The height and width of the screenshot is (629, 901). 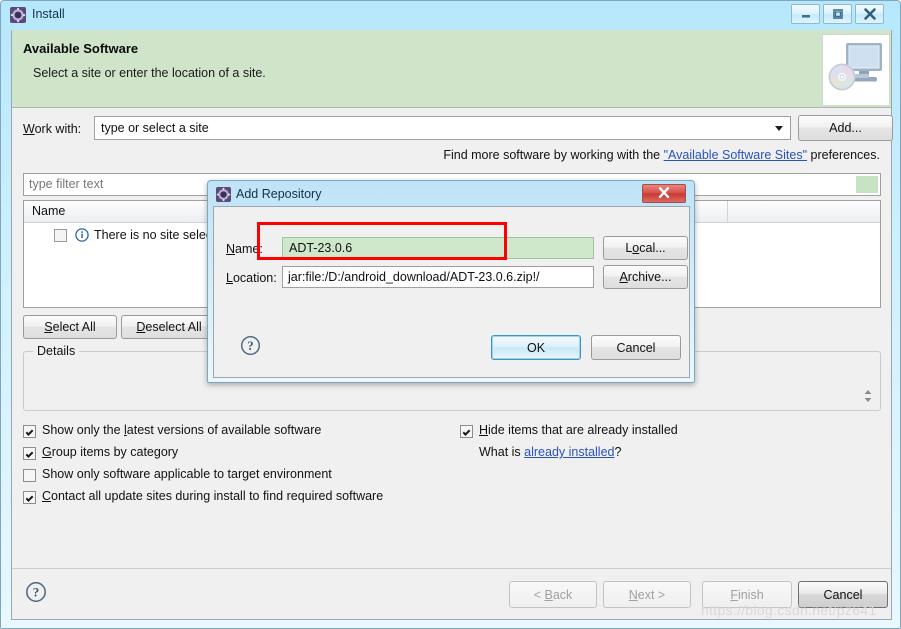 I want to click on what-is-suffix: ?, so click(x=618, y=452).